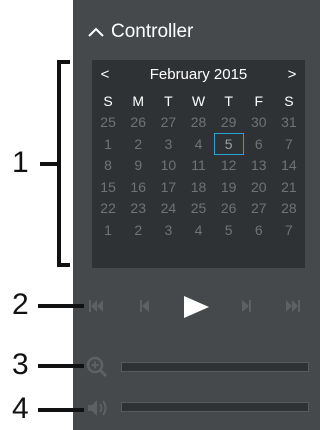 The image size is (320, 430). What do you see at coordinates (138, 209) in the screenshot?
I see `calendar-day: 23` at bounding box center [138, 209].